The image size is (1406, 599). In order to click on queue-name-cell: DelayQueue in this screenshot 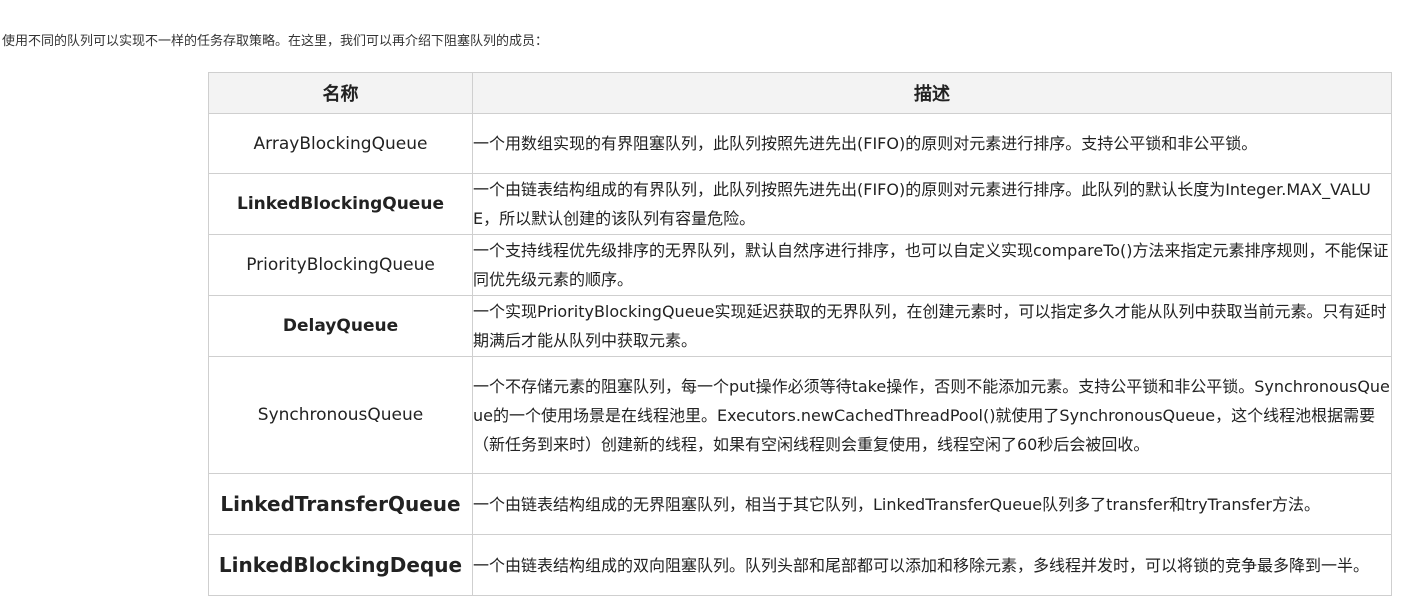, I will do `click(340, 326)`.